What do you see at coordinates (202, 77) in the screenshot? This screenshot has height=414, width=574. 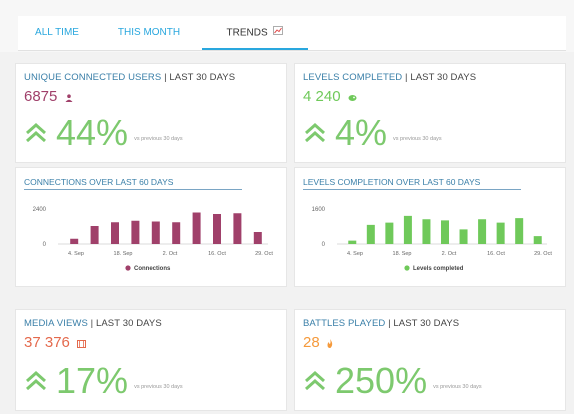 I see `users-period: LAST 30 DAYS` at bounding box center [202, 77].